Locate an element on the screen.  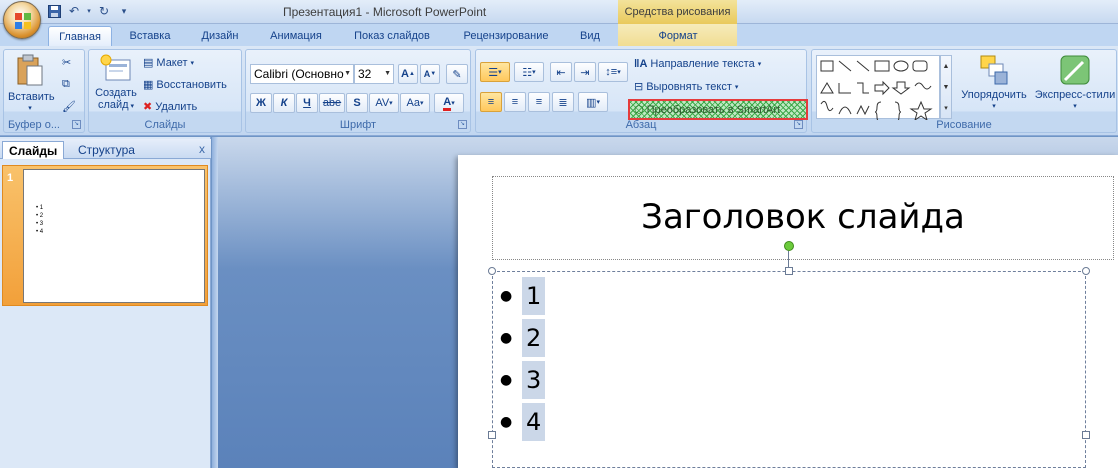
slides-pane: Слайды Структура x 1 • 1 • 2 • 3 • 4 is located at coordinates (105, 302).